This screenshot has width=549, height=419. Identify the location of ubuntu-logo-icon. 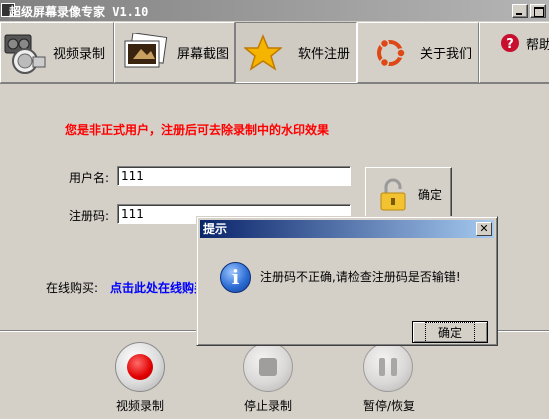
(390, 53).